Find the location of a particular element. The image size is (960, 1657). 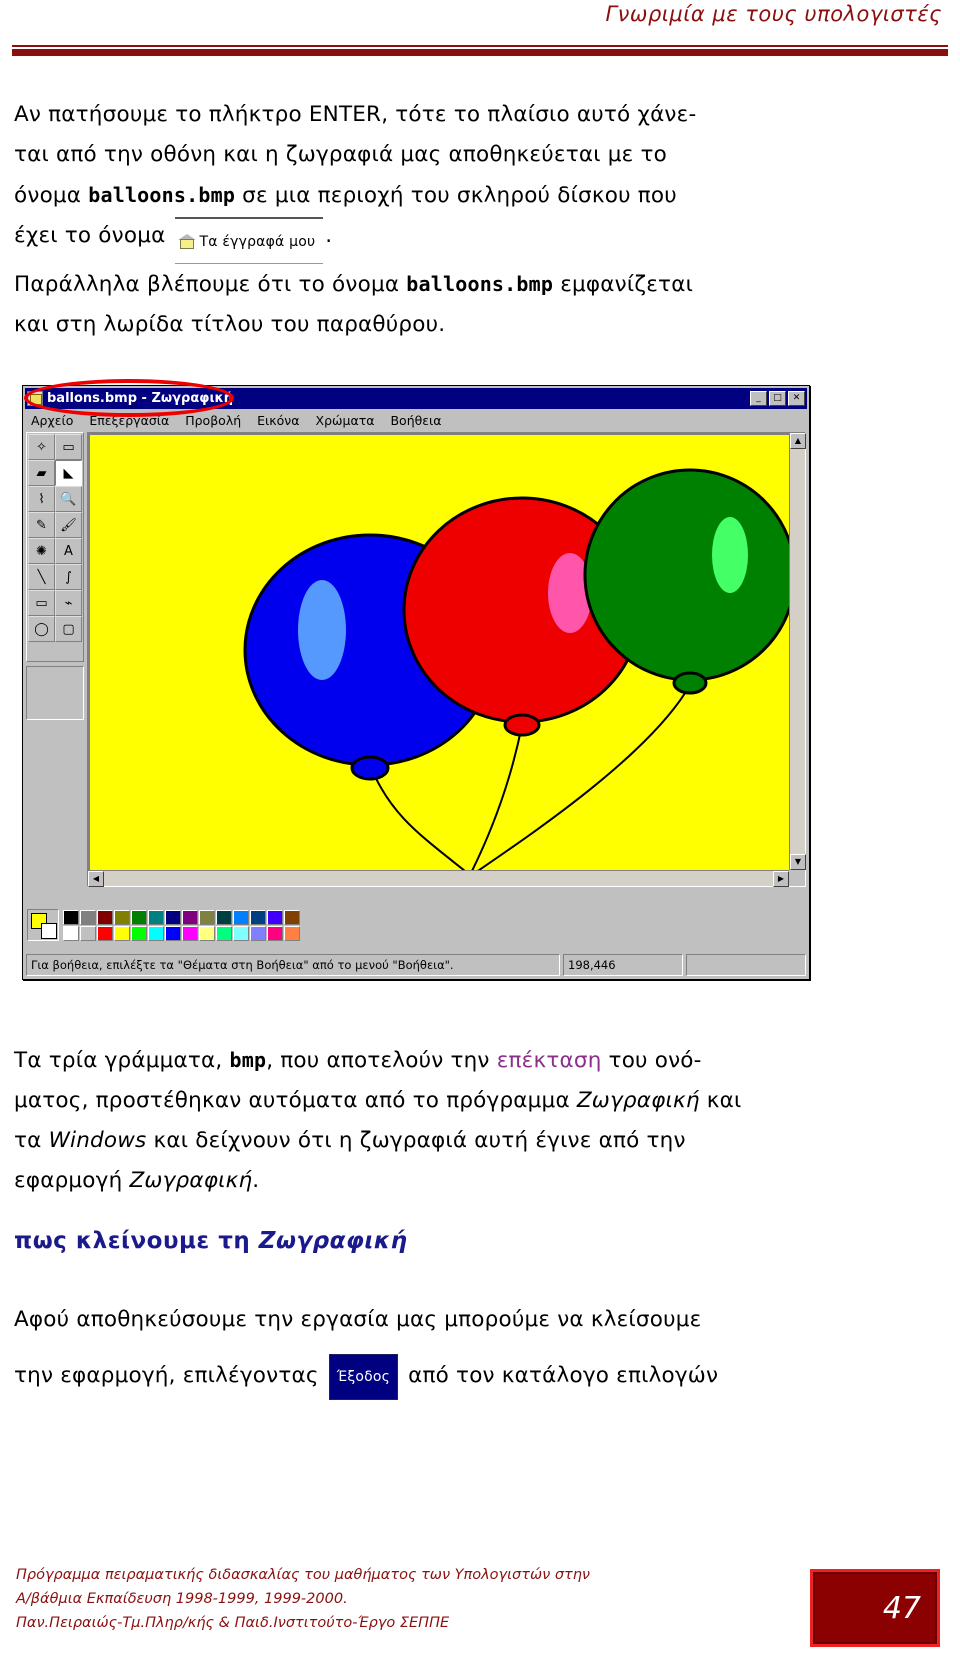

header-rule-thick is located at coordinates (480, 52).